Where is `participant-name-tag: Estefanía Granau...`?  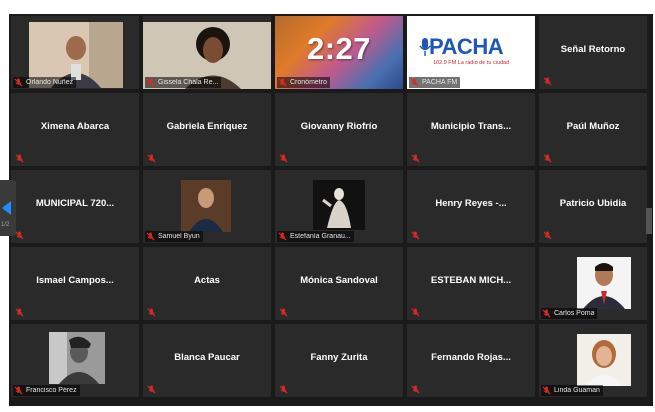 participant-name-tag: Estefanía Granau... is located at coordinates (315, 236).